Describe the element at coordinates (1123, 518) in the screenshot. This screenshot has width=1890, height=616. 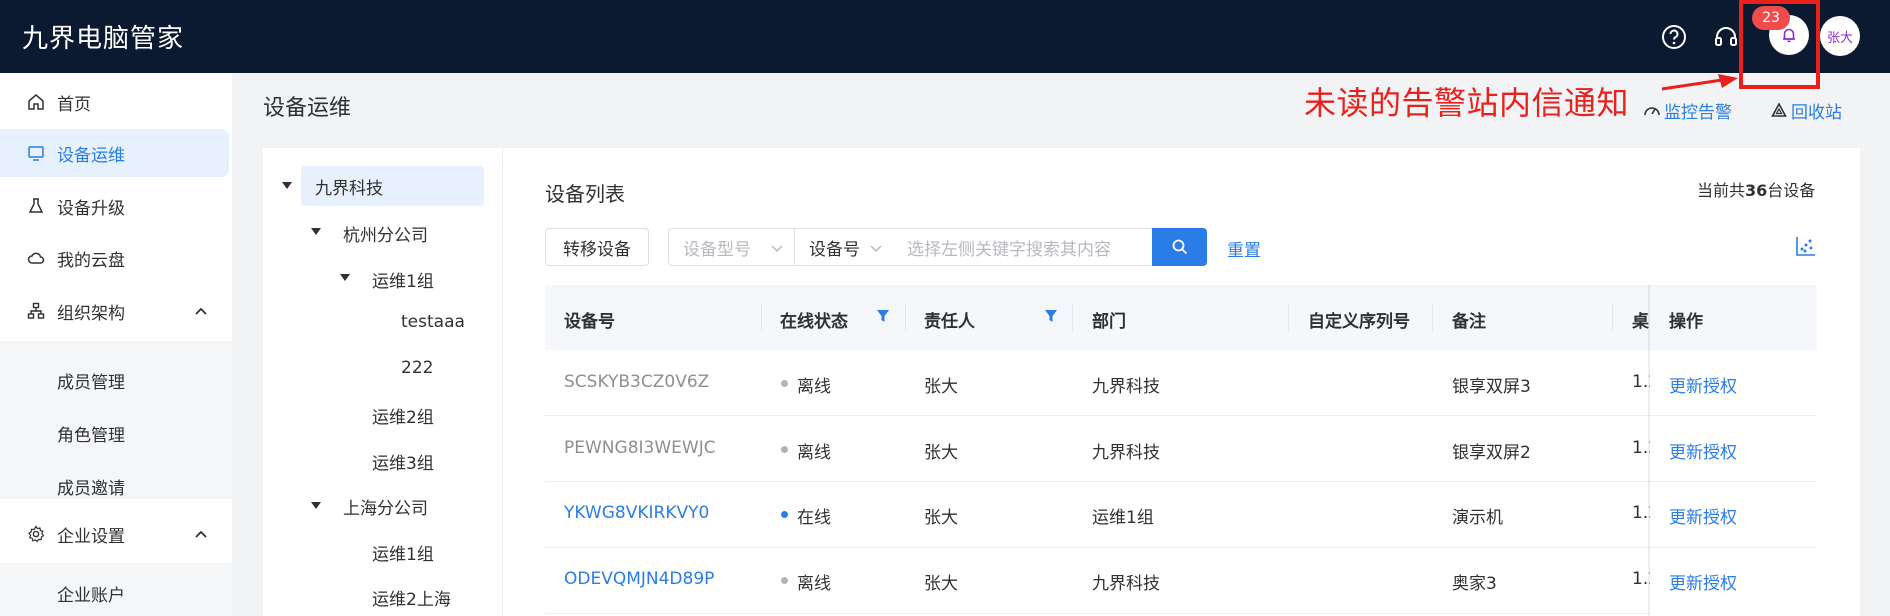
I see `department: 运维1组` at that location.